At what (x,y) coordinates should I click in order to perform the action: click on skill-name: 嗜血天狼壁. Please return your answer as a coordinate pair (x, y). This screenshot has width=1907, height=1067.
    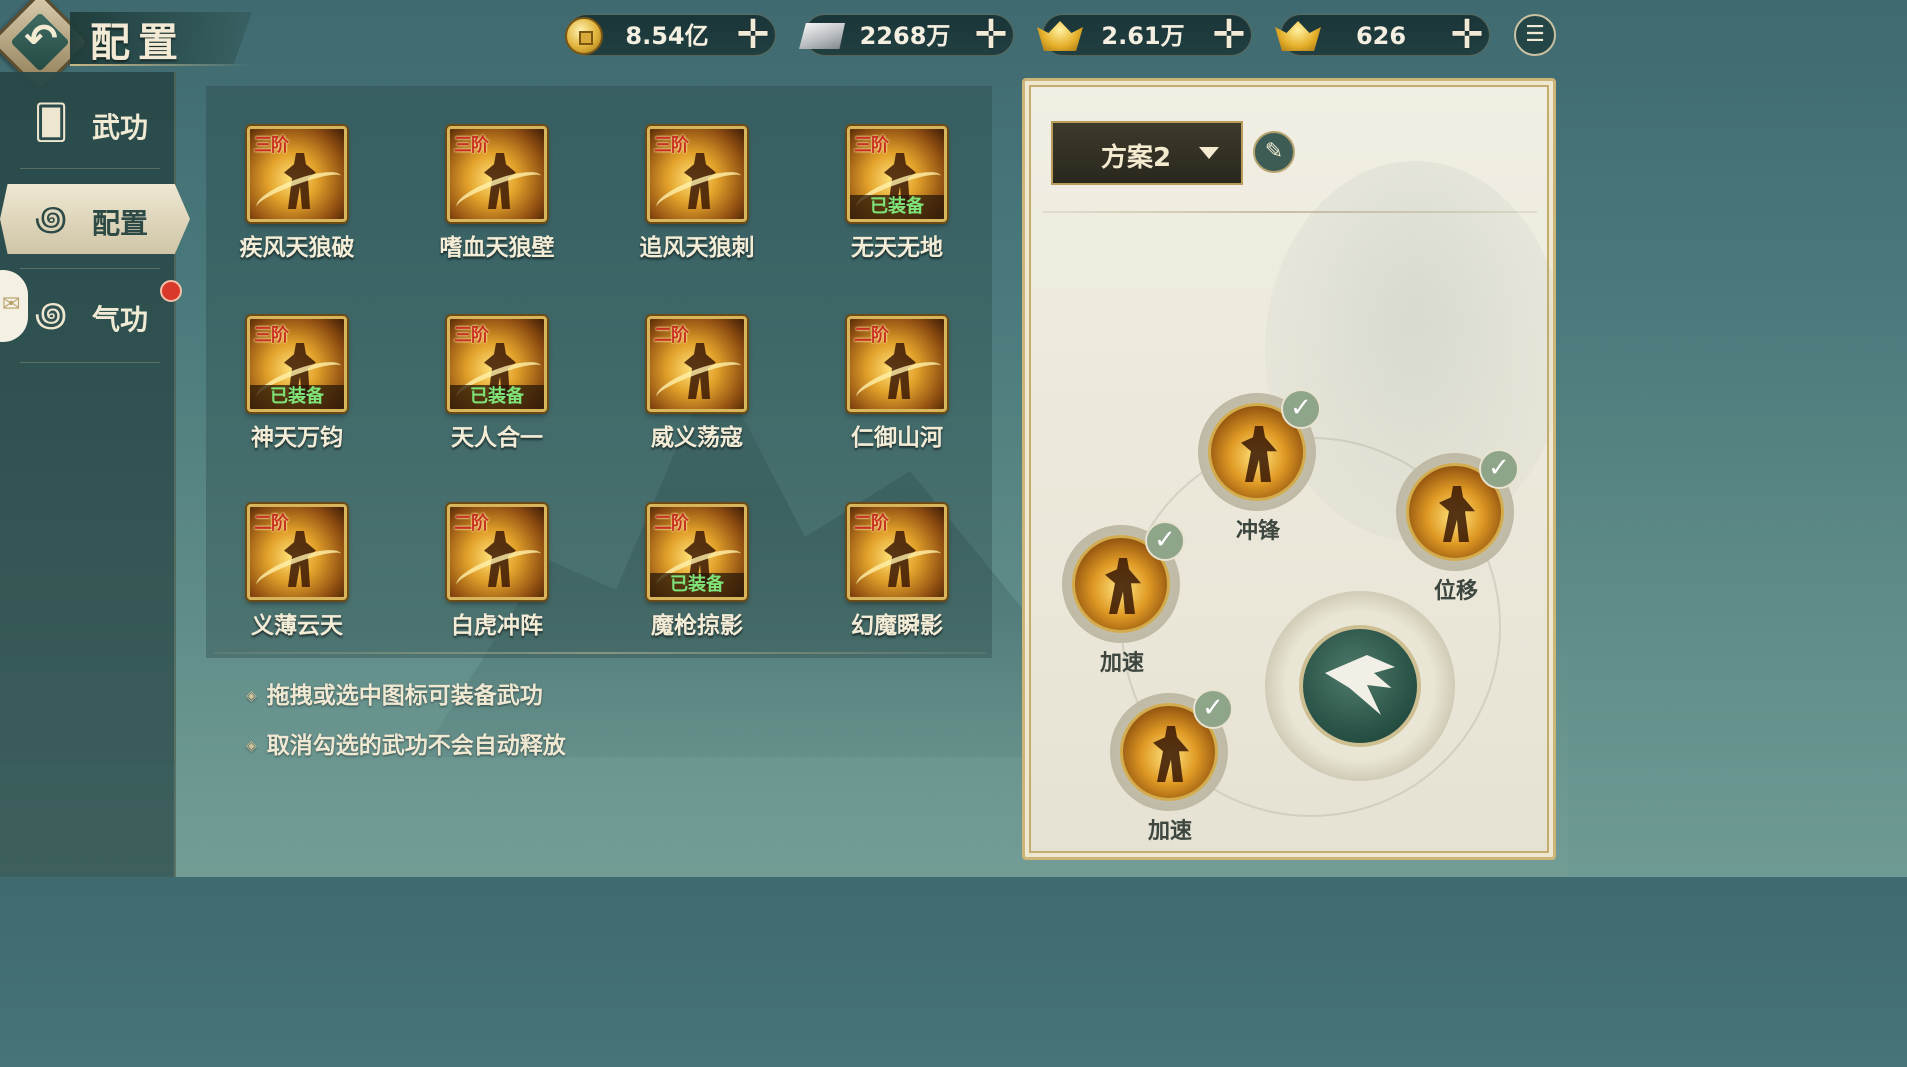
    Looking at the image, I should click on (497, 248).